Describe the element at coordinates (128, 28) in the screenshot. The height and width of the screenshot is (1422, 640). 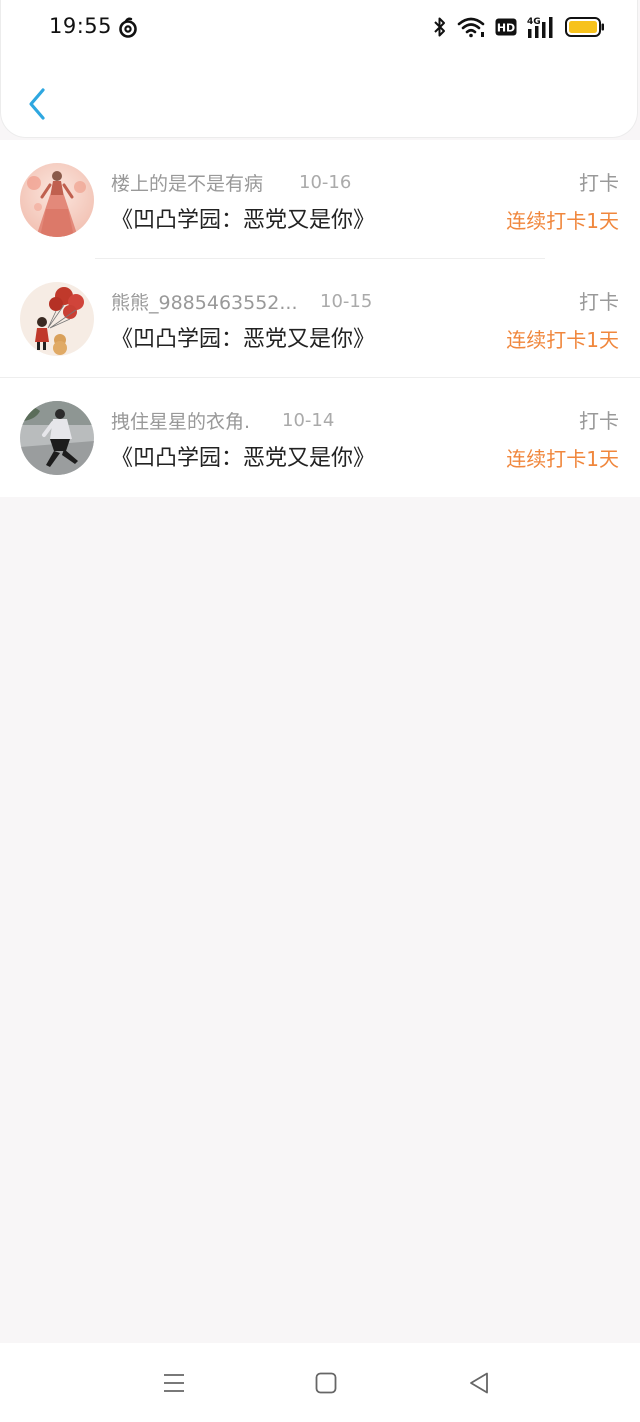
I see `netease-music-icon` at that location.